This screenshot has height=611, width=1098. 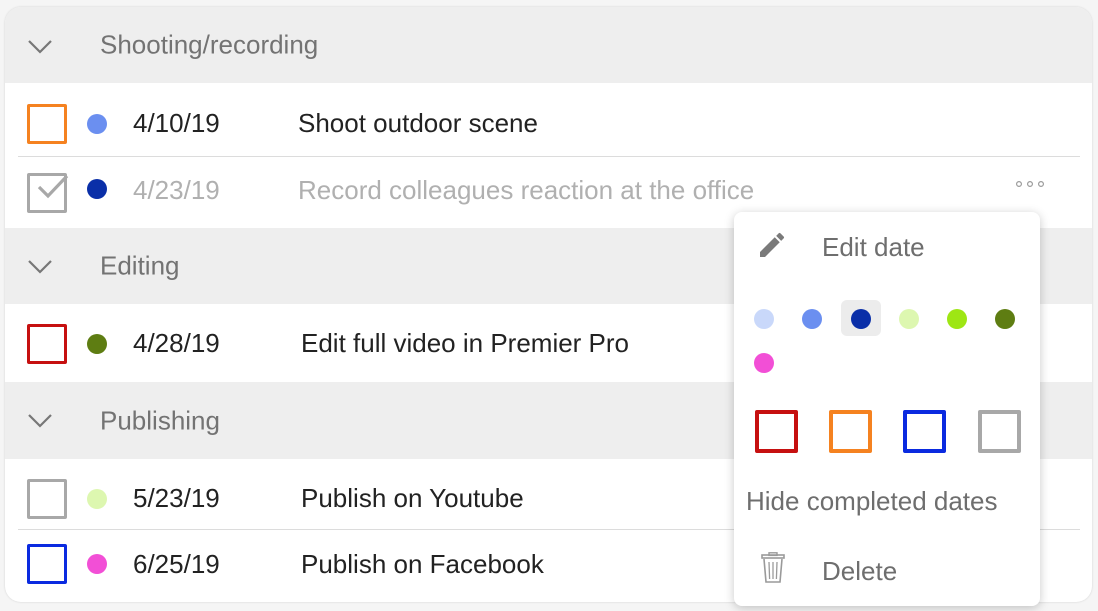 I want to click on task-date: 6/25/19, so click(x=176, y=564).